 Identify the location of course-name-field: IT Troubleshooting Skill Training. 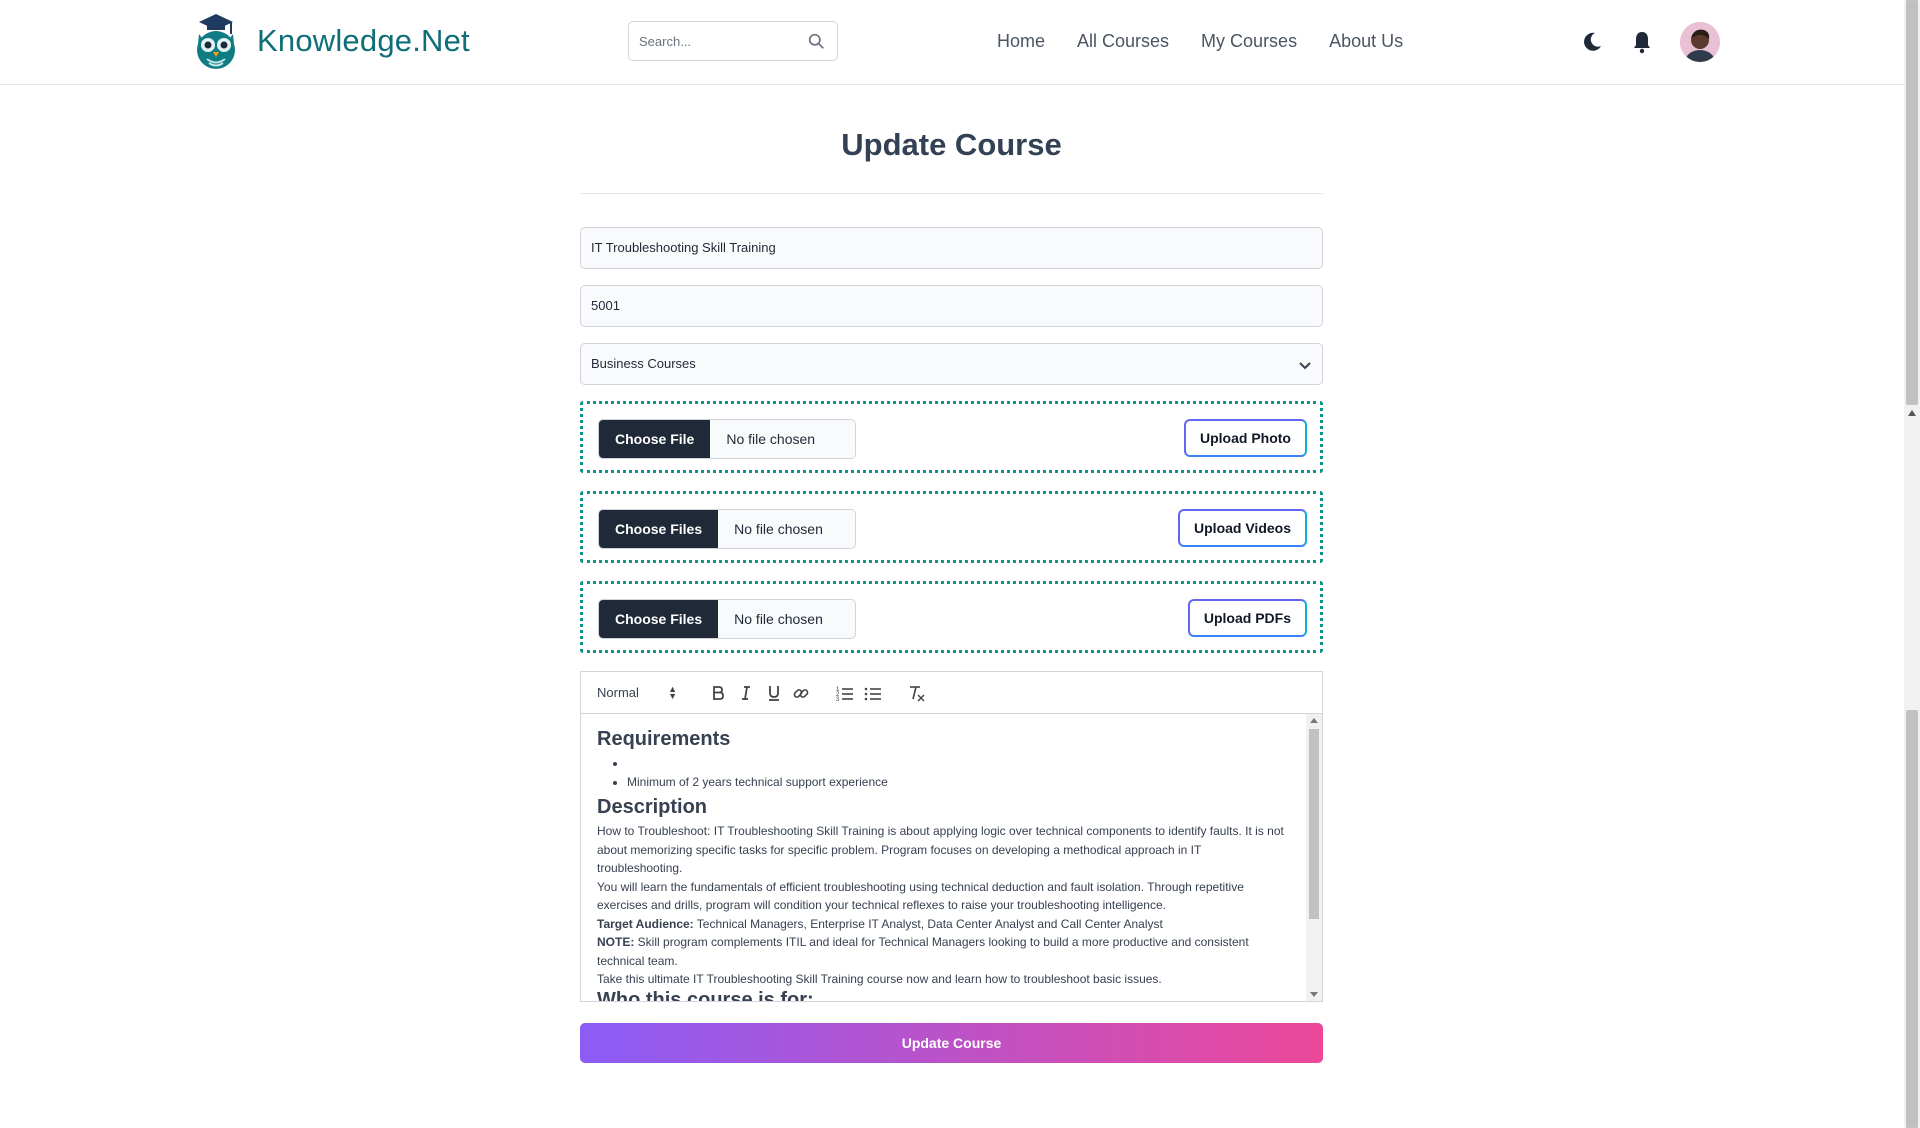
(951, 248).